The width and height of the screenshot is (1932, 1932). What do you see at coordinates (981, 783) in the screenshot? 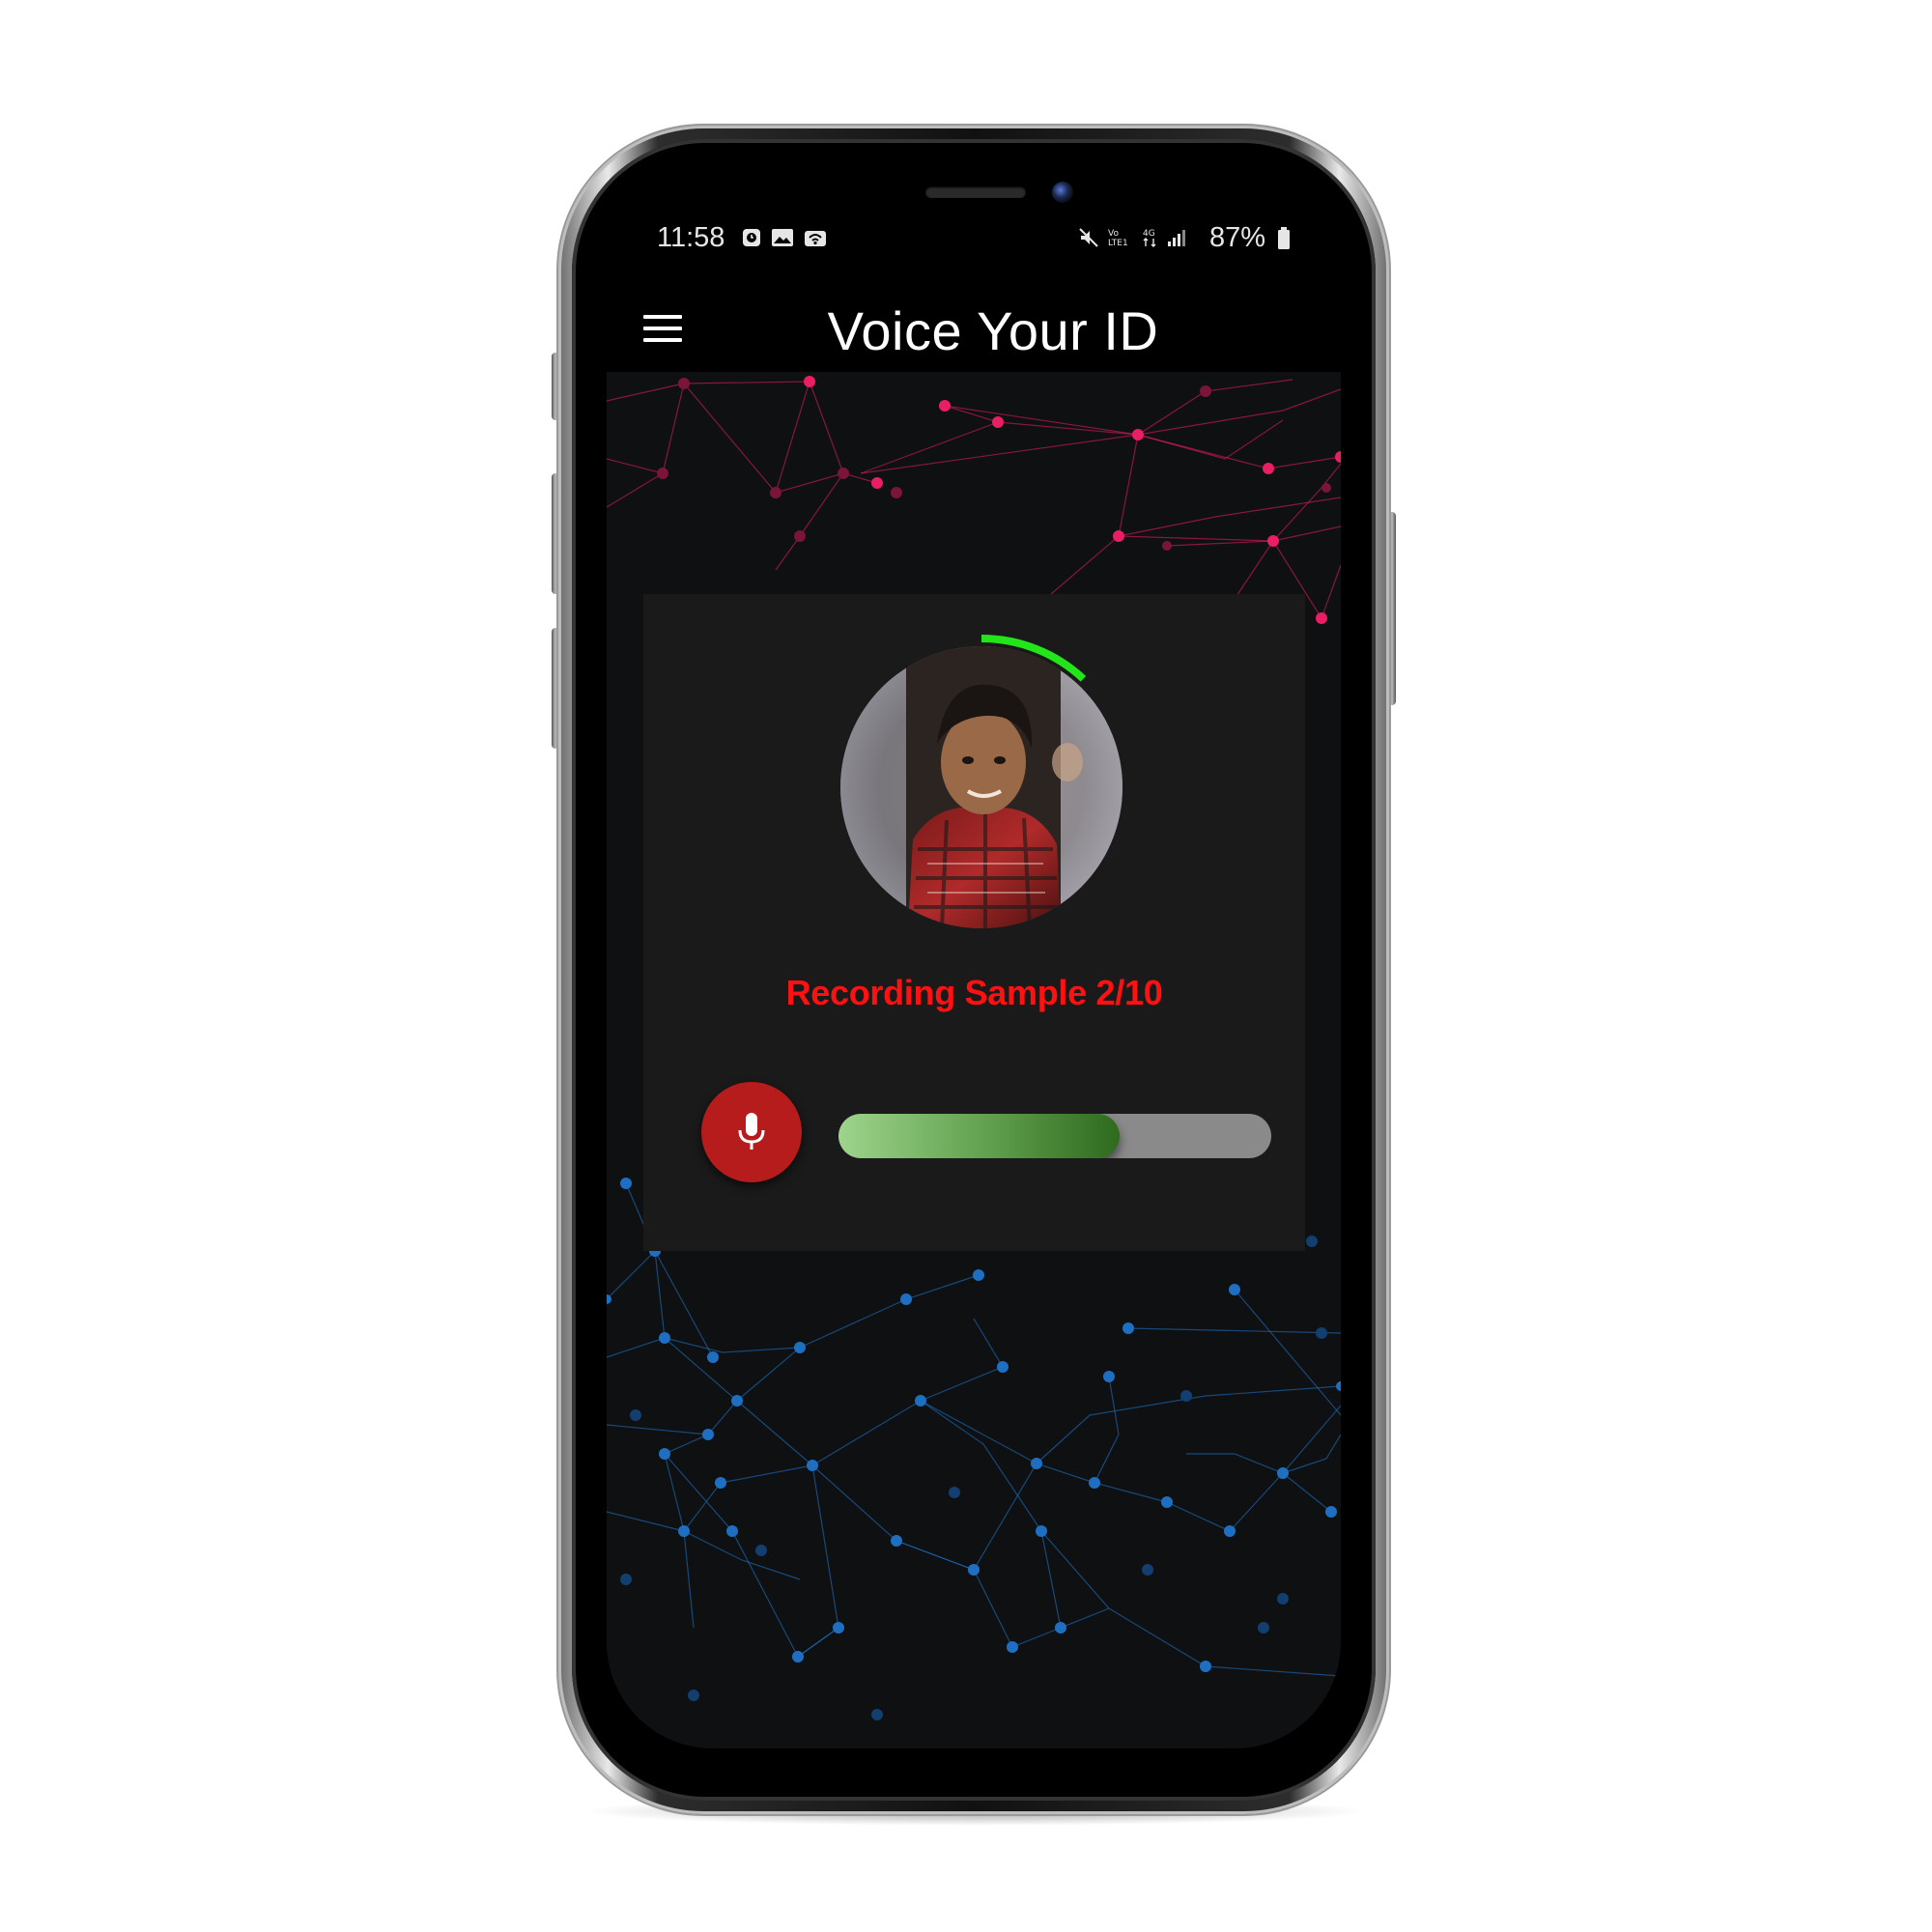
I see `avatar-container` at bounding box center [981, 783].